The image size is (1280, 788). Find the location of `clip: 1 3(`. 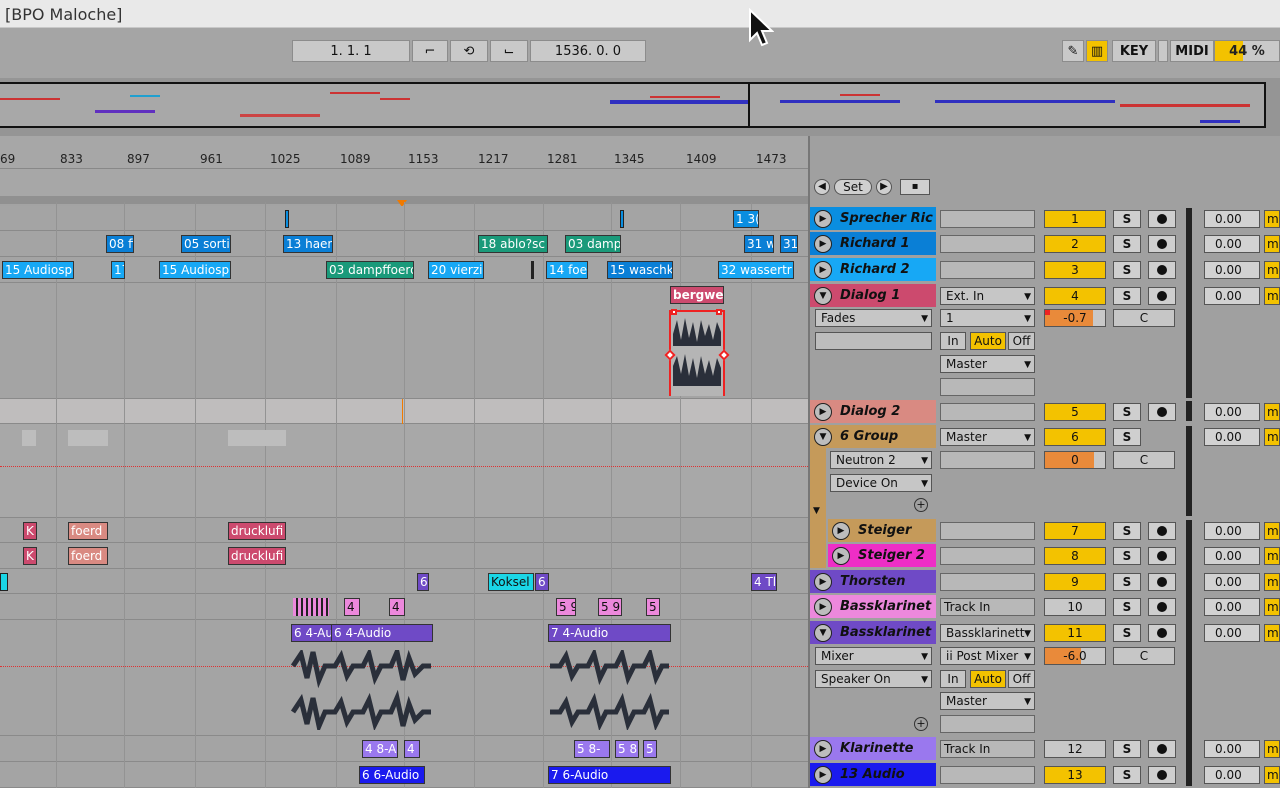

clip: 1 3( is located at coordinates (746, 219).